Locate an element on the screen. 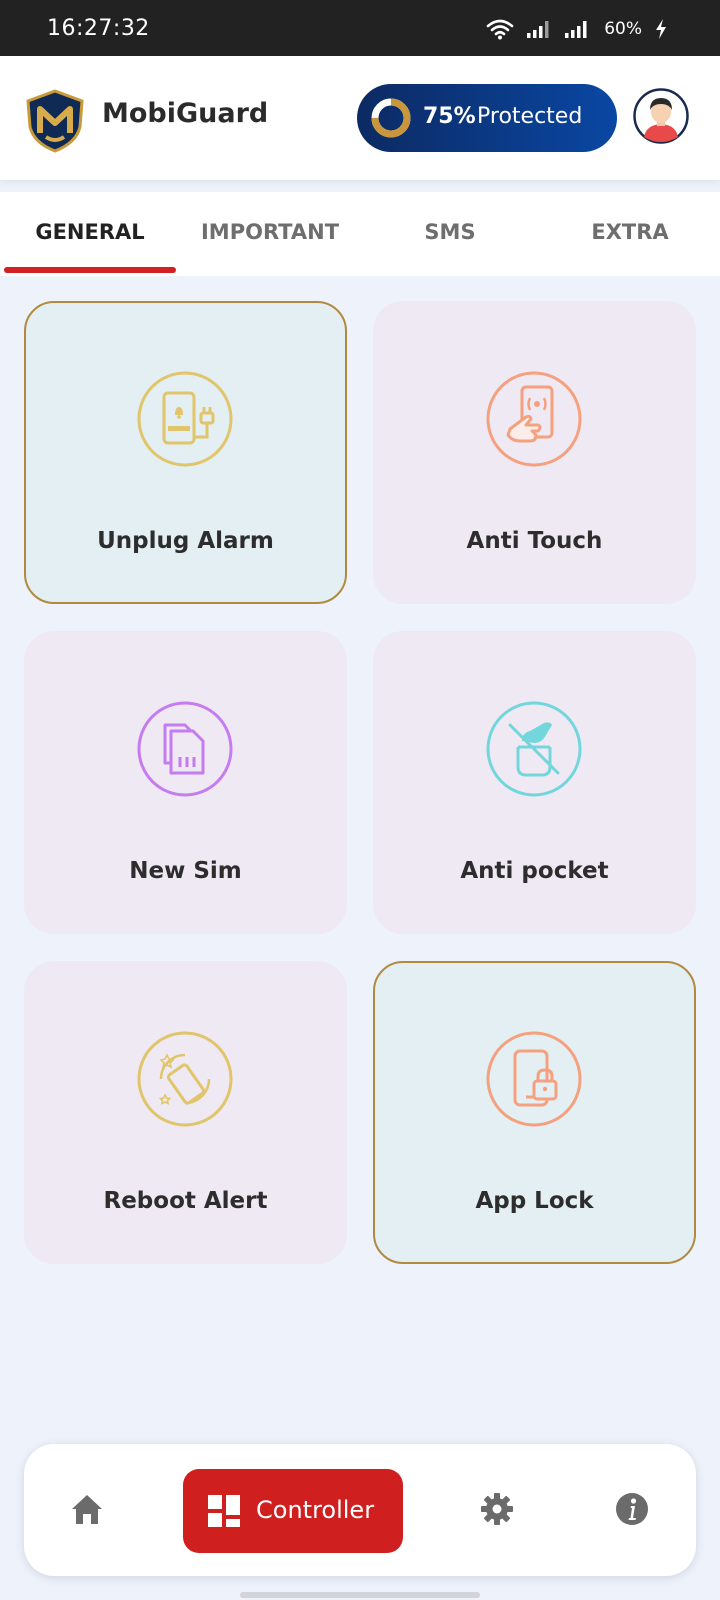  card-unplug-alarm: Unplug Alarm is located at coordinates (185, 452).